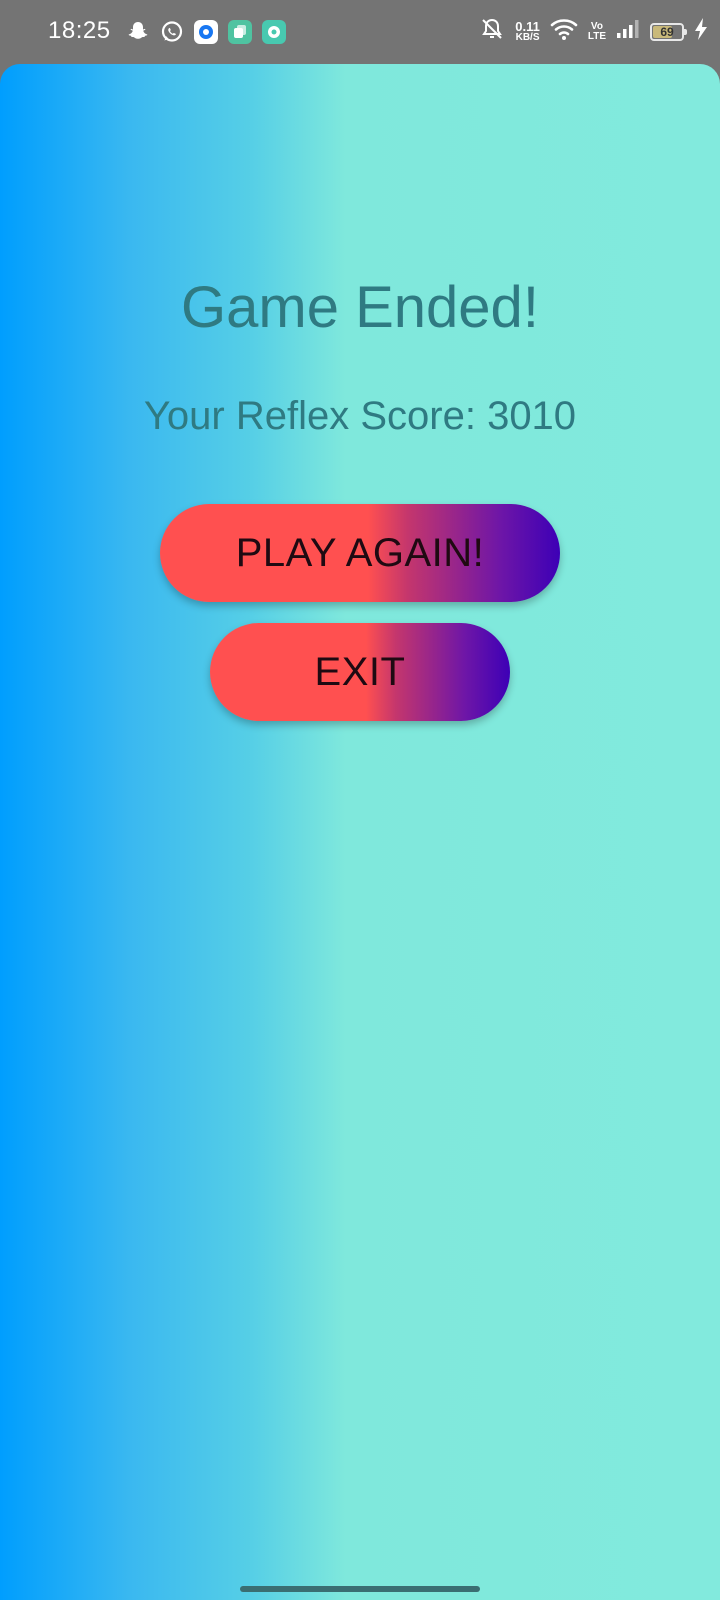 The height and width of the screenshot is (1600, 720). What do you see at coordinates (492, 31) in the screenshot?
I see `mute-bell-icon` at bounding box center [492, 31].